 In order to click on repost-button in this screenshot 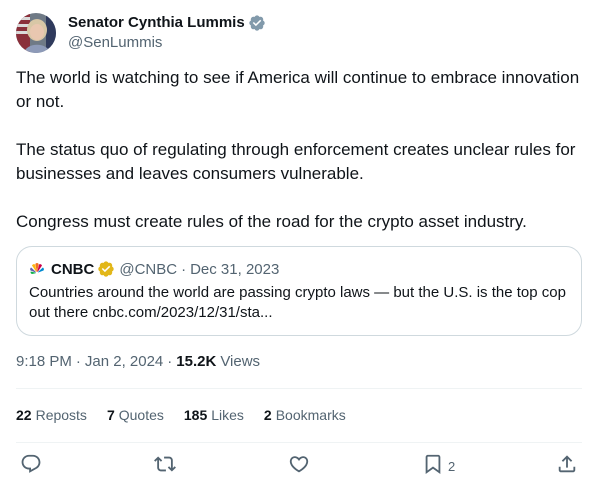, I will do `click(165, 466)`.